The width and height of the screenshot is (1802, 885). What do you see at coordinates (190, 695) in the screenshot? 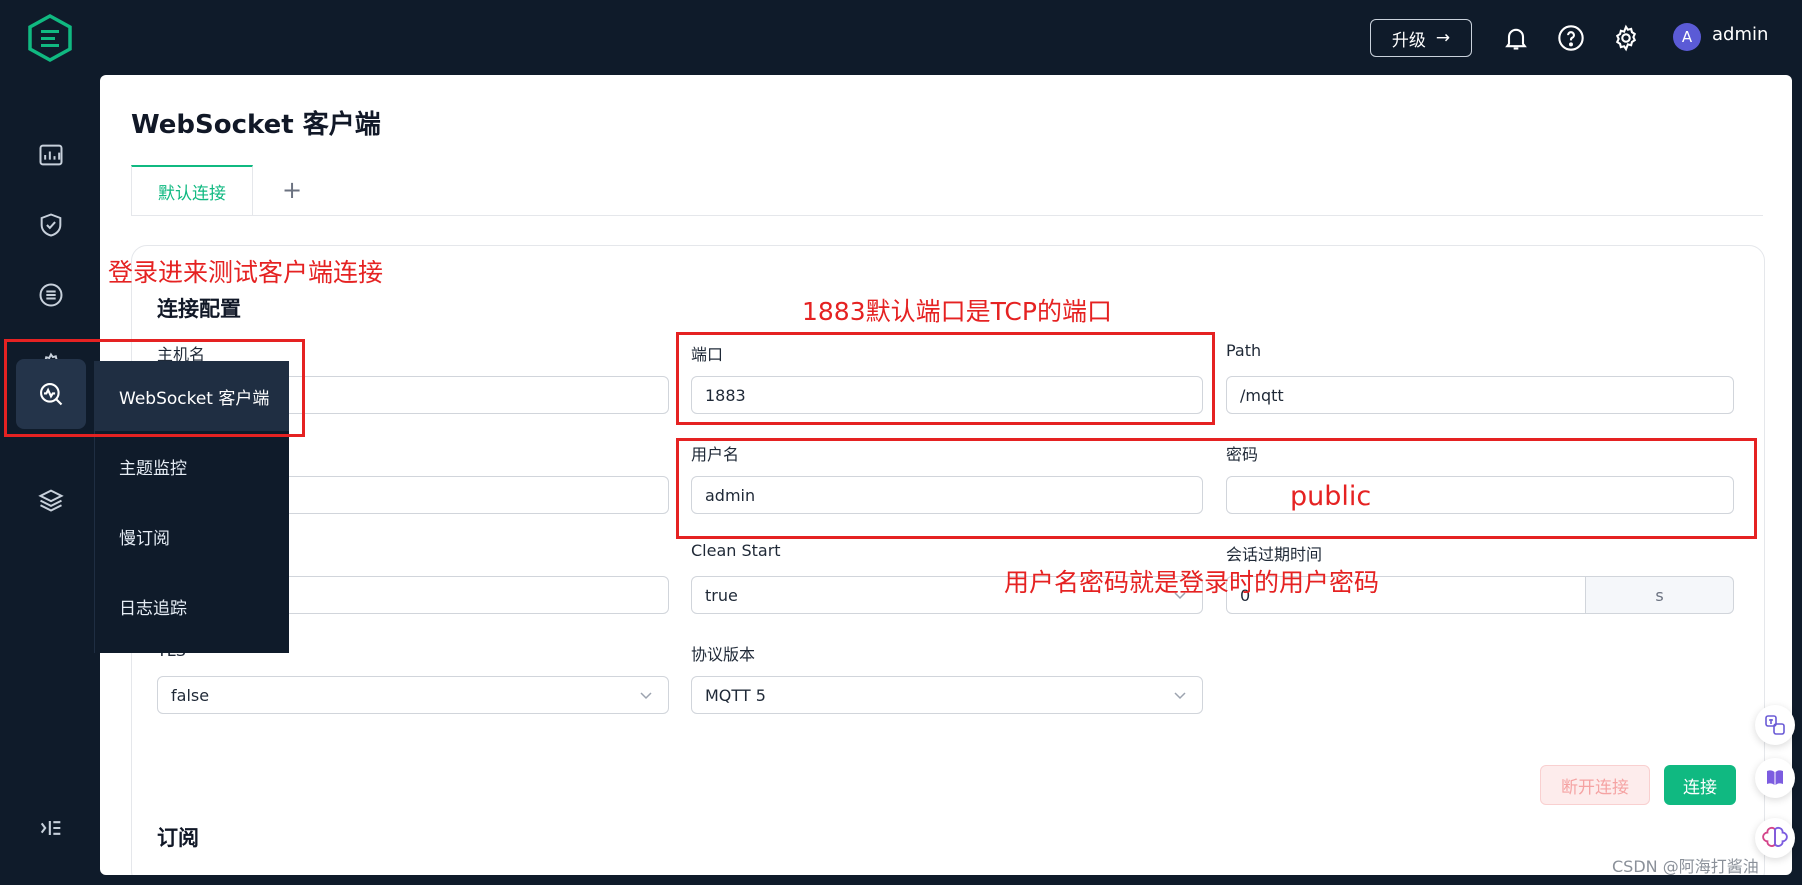
I see `tls-value: false` at bounding box center [190, 695].